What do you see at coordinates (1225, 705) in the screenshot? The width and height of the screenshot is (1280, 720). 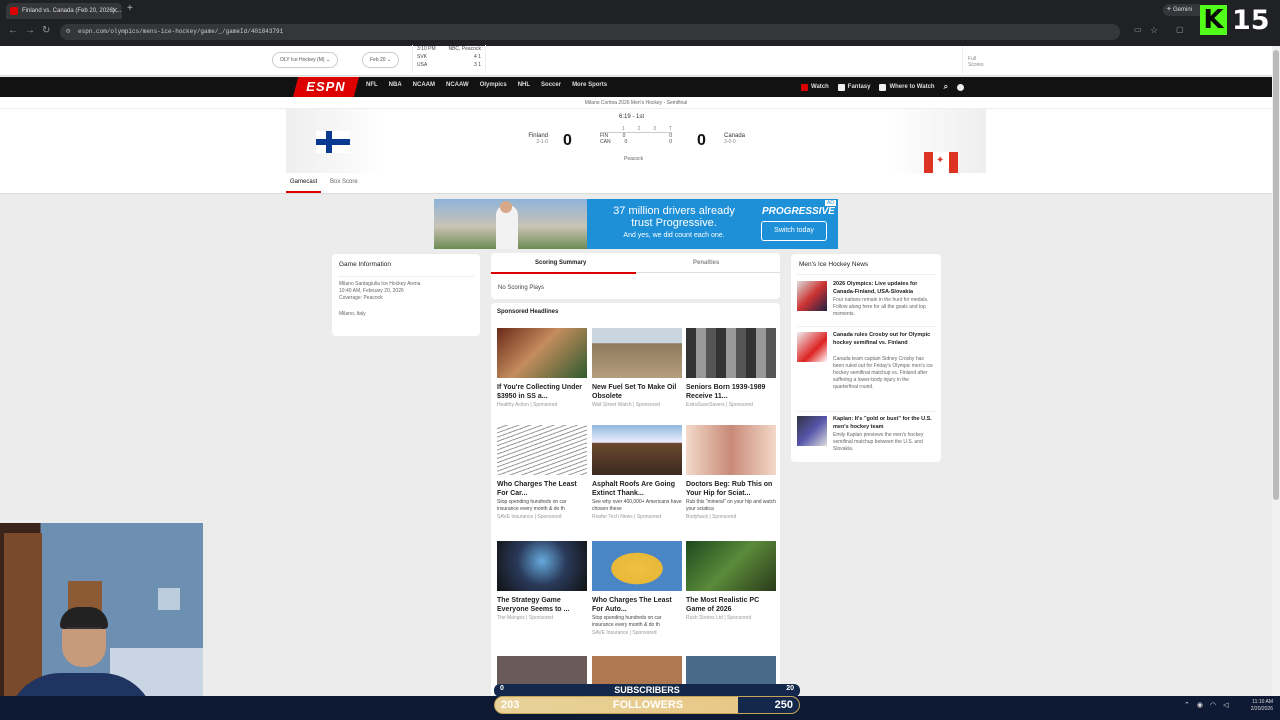 I see `volume-icon: ◁` at bounding box center [1225, 705].